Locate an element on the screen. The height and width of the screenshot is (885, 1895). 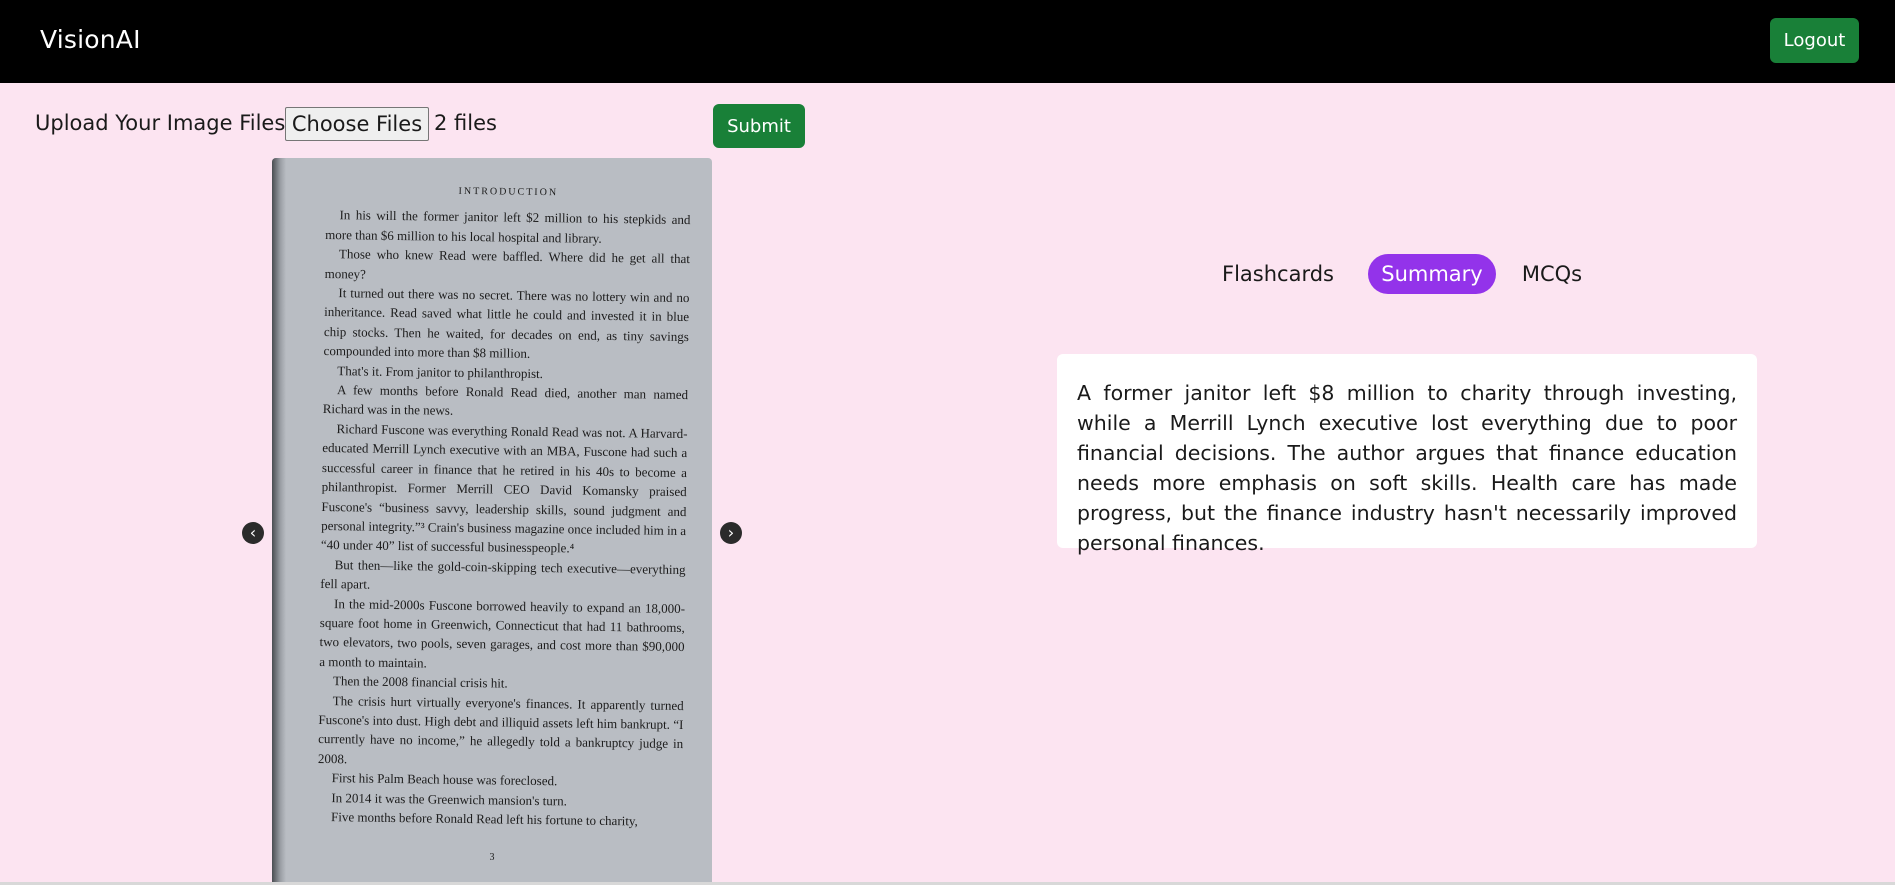
chevron-right-icon: › is located at coordinates (731, 532).